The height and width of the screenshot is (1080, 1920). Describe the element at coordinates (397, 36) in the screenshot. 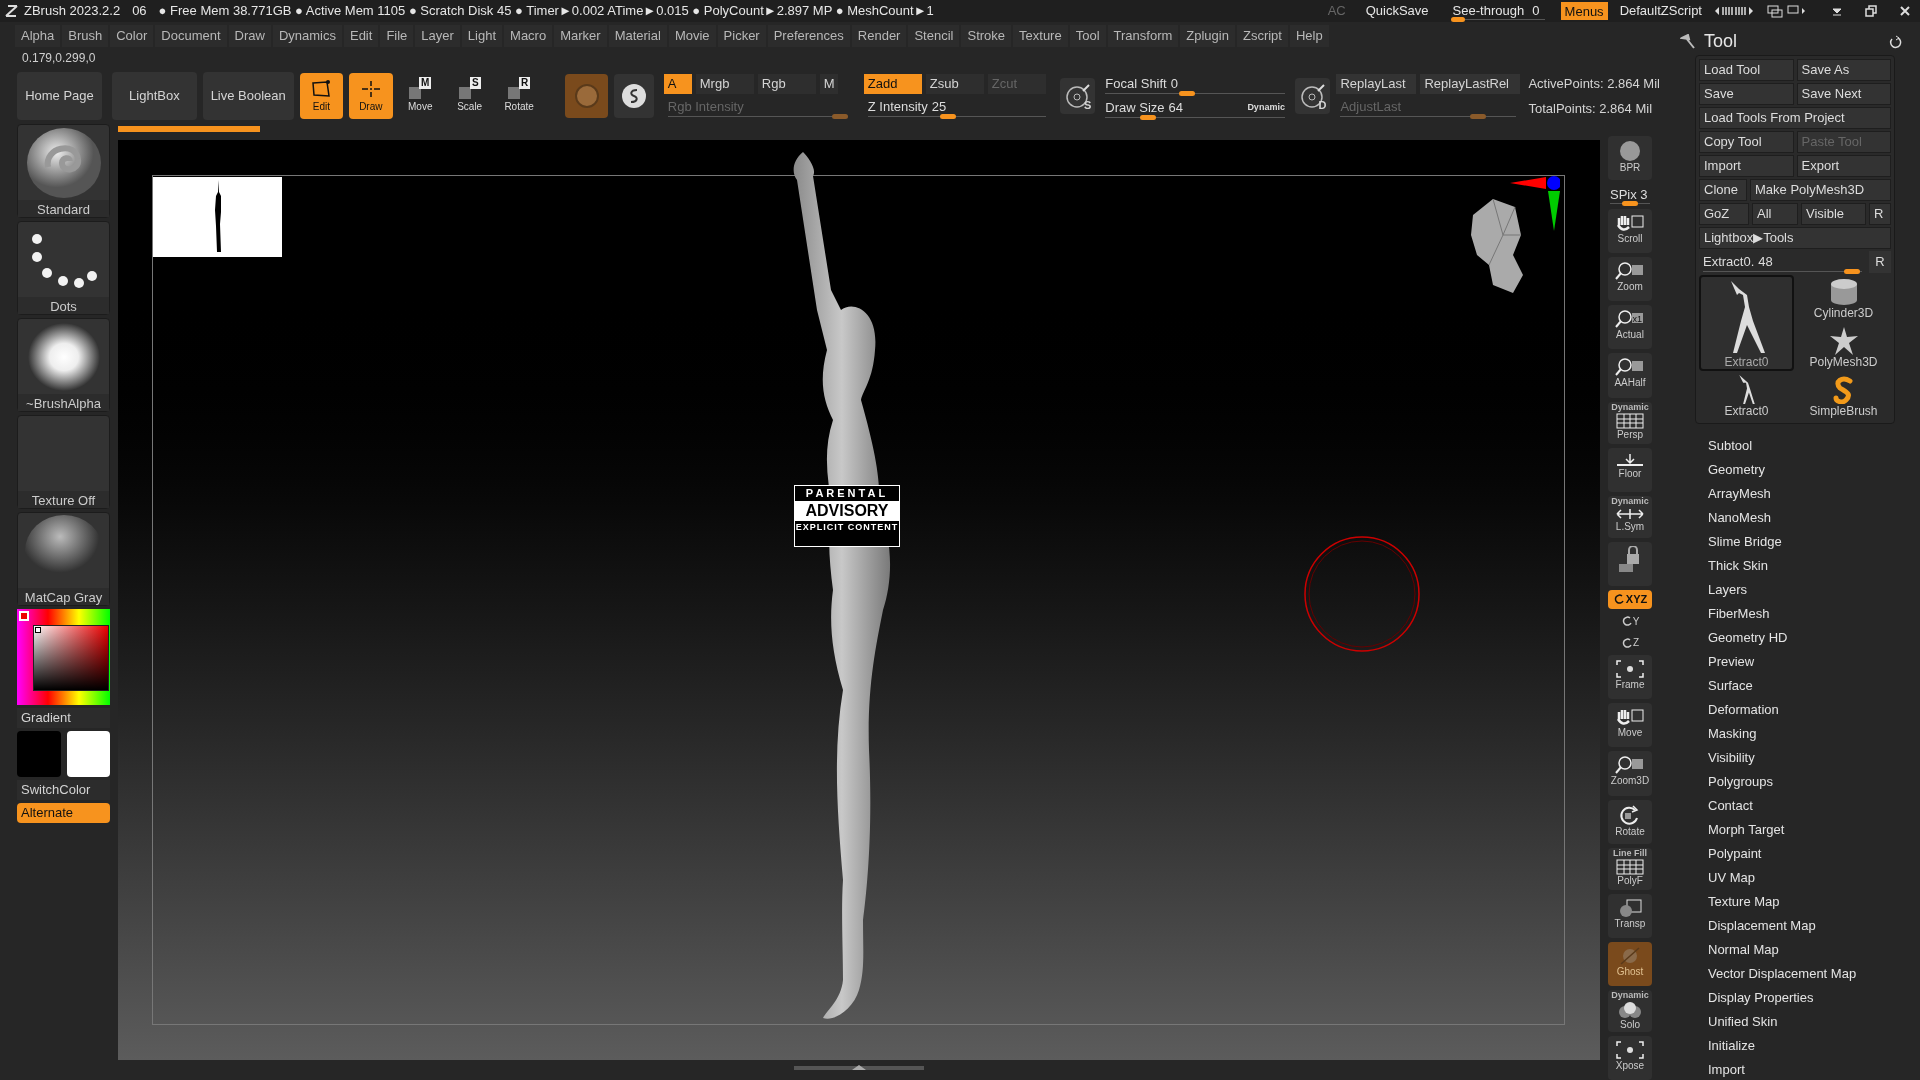

I see `menu-item: File` at that location.